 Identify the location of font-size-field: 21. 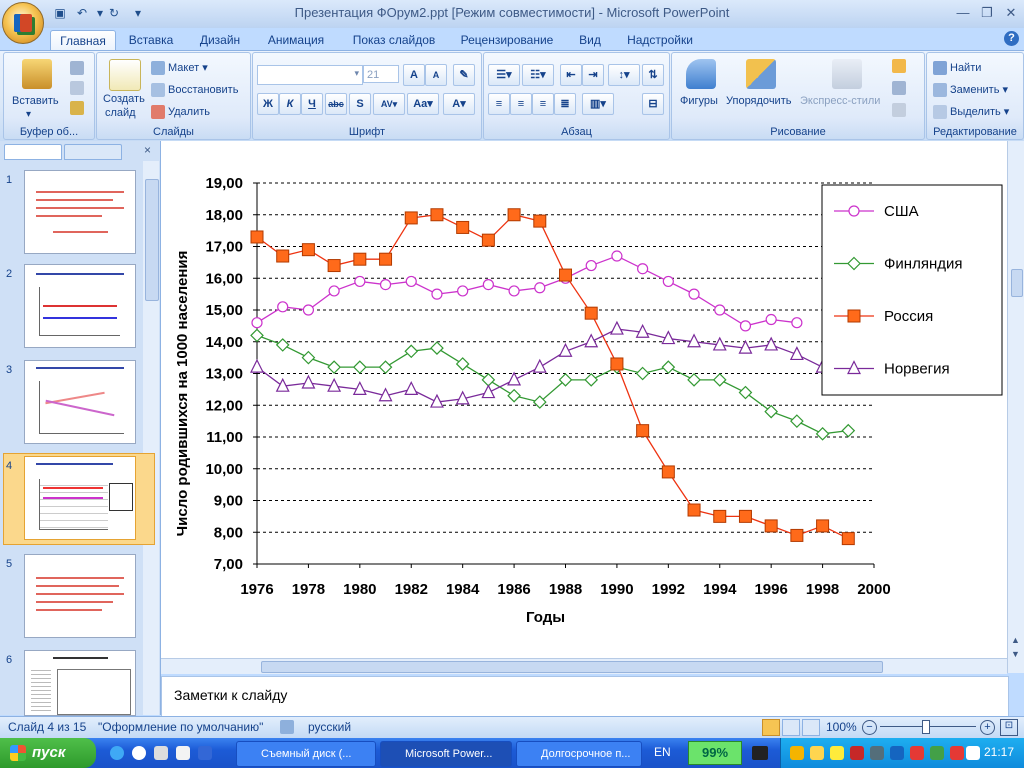
(381, 74).